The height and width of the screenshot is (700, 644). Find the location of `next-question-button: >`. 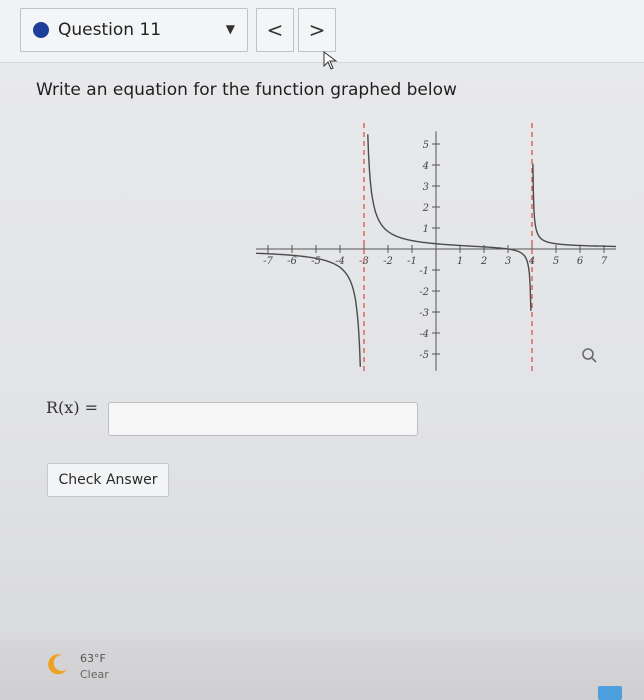

next-question-button: > is located at coordinates (317, 30).